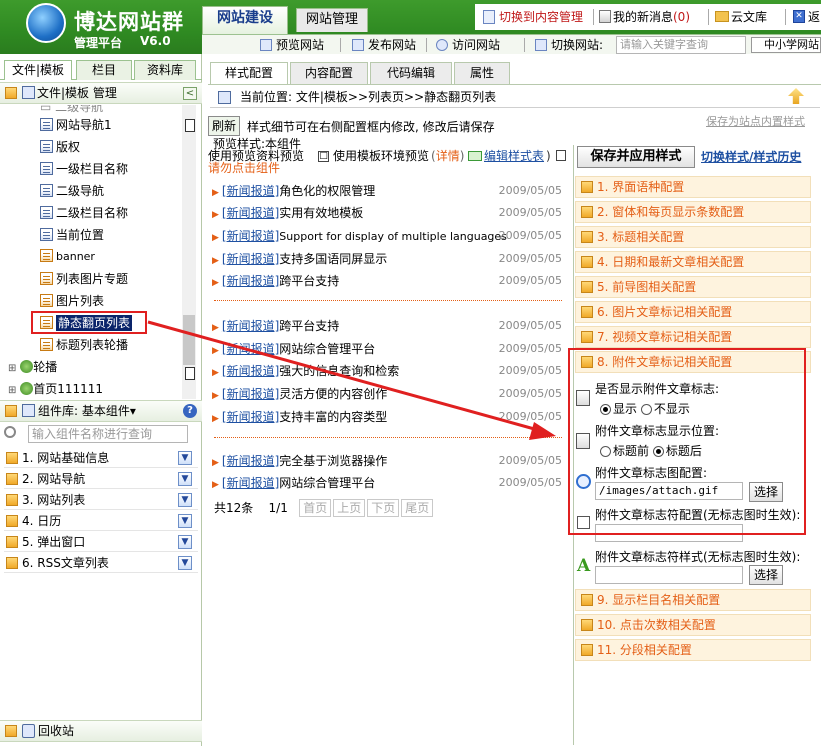 The height and width of the screenshot is (746, 821). What do you see at coordinates (249, 73) in the screenshot?
I see `tab-style-config: 样式配置` at bounding box center [249, 73].